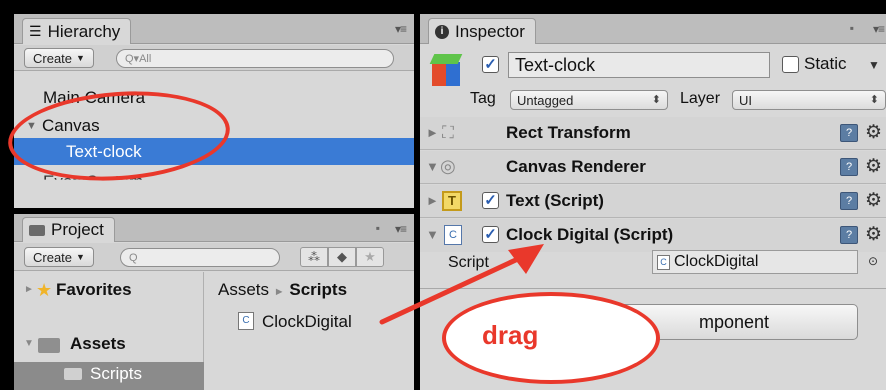 The image size is (886, 390). I want to click on sidebar-item-scripts-row: Scripts, so click(109, 376).